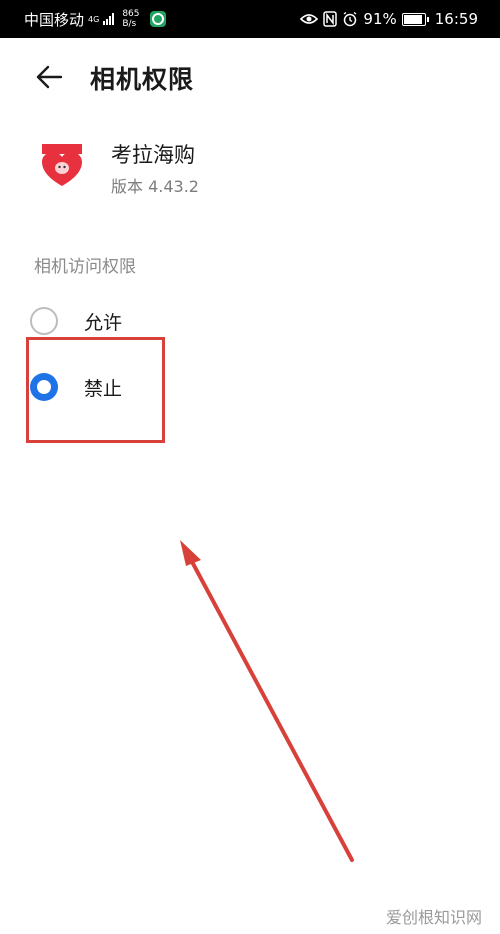 This screenshot has height=934, width=500. What do you see at coordinates (267, 701) in the screenshot?
I see `annotation-arrow` at bounding box center [267, 701].